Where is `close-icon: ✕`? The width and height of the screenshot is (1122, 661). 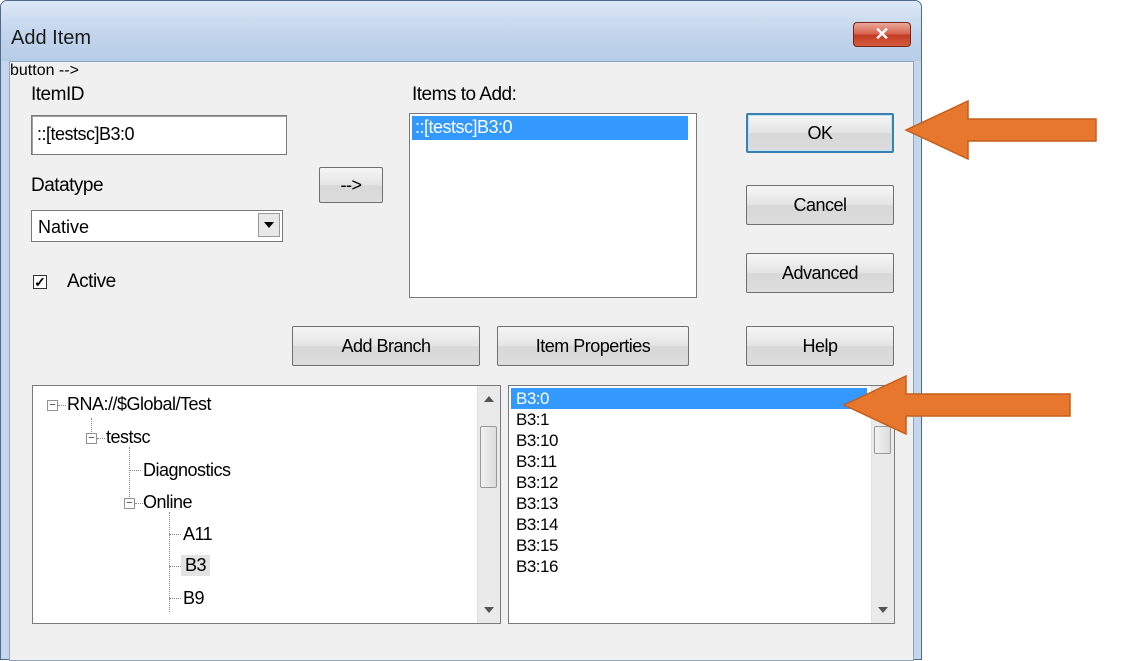
close-icon: ✕ is located at coordinates (882, 34).